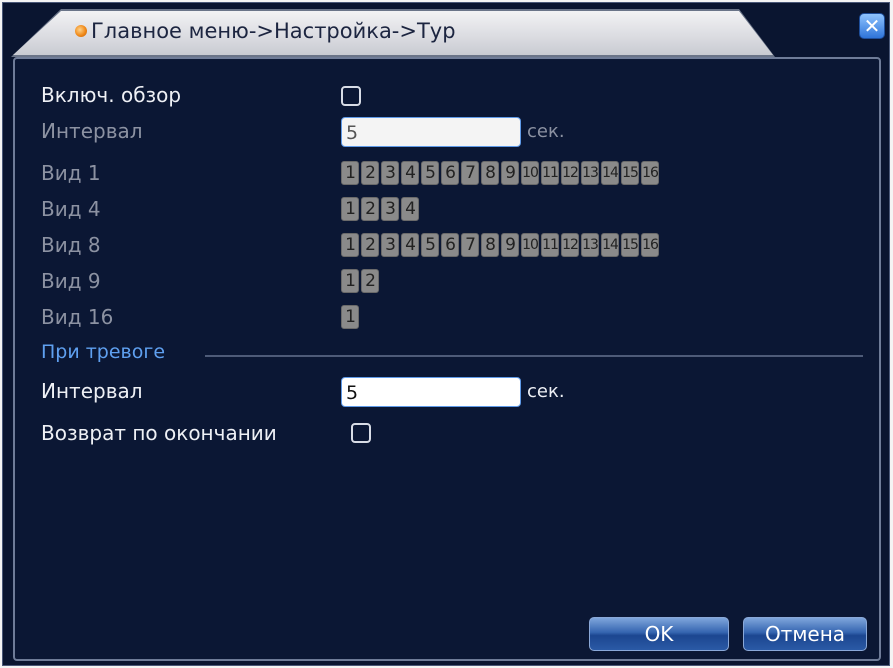 This screenshot has width=893, height=668. Describe the element at coordinates (111, 95) in the screenshot. I see `enable-tour-label: Включ. обзор` at that location.